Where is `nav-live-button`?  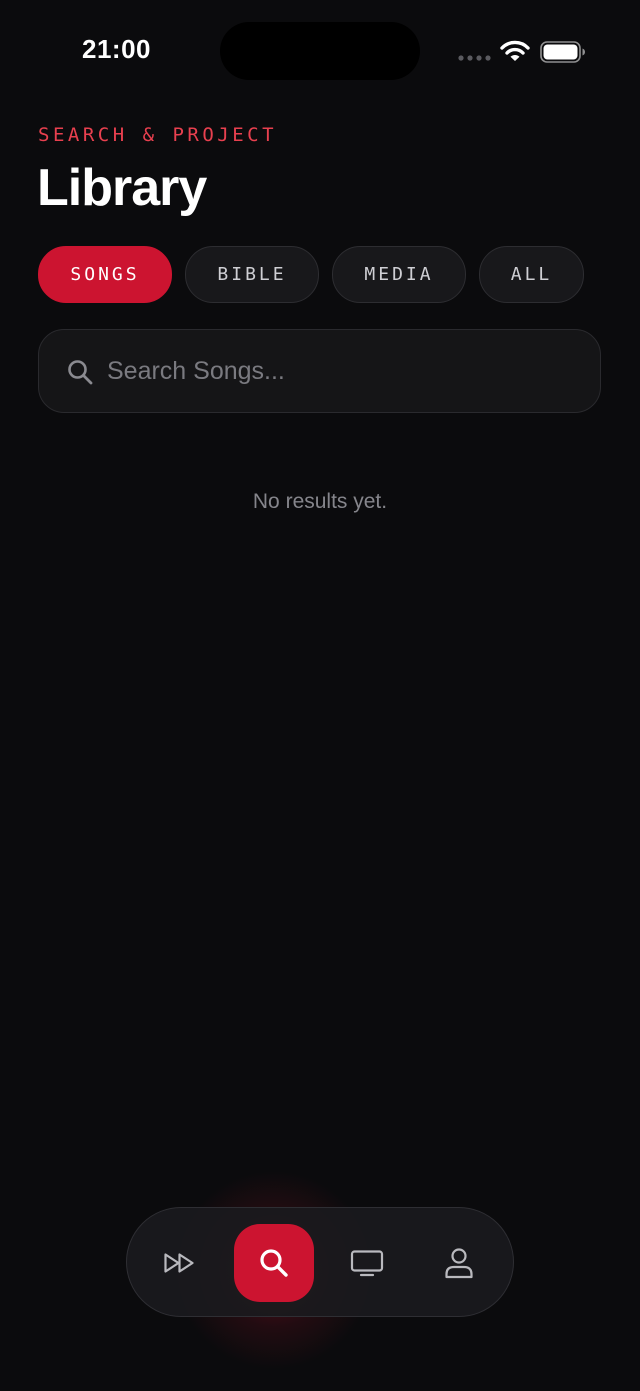
nav-live-button is located at coordinates (181, 1263).